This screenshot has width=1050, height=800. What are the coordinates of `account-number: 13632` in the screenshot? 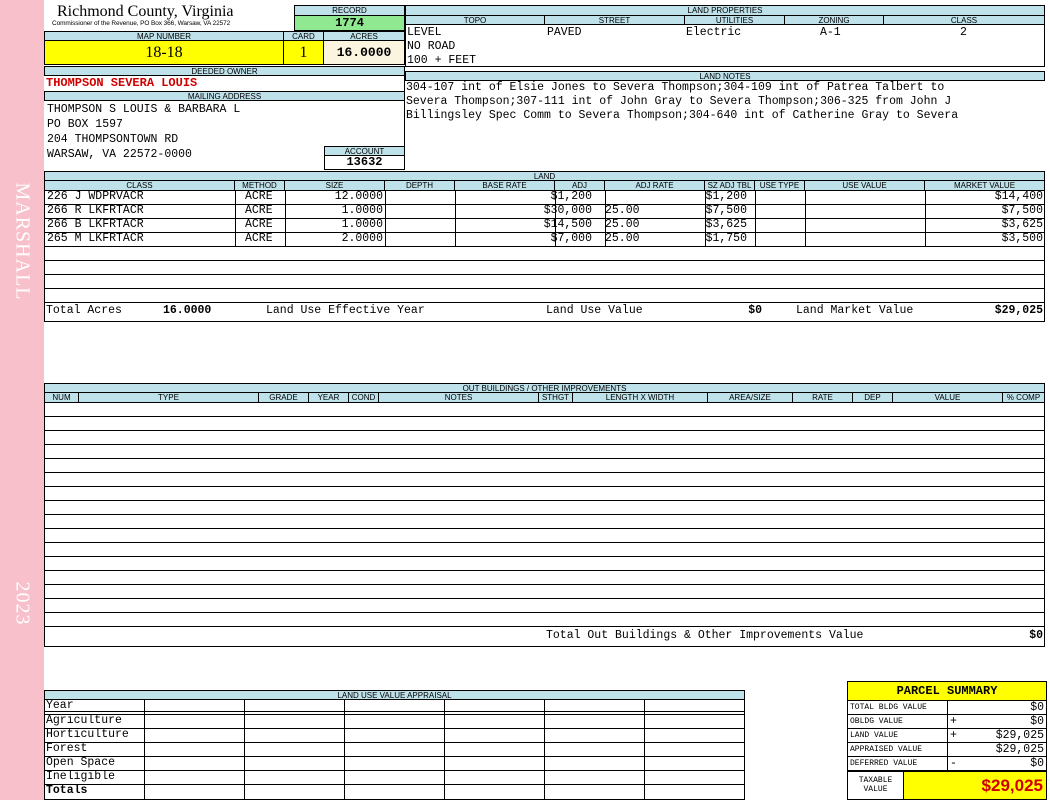 It's located at (364, 162).